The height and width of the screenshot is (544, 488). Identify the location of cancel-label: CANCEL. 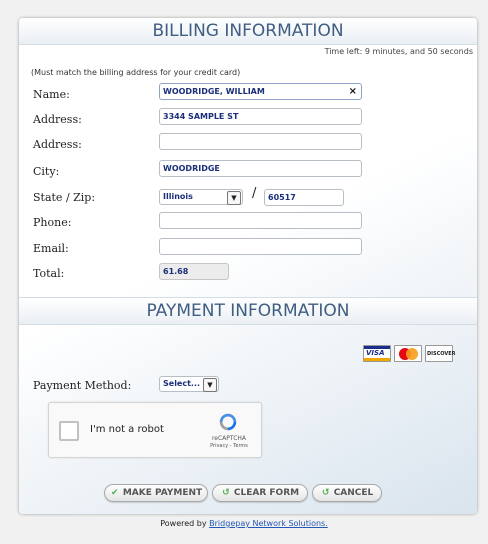
(353, 493).